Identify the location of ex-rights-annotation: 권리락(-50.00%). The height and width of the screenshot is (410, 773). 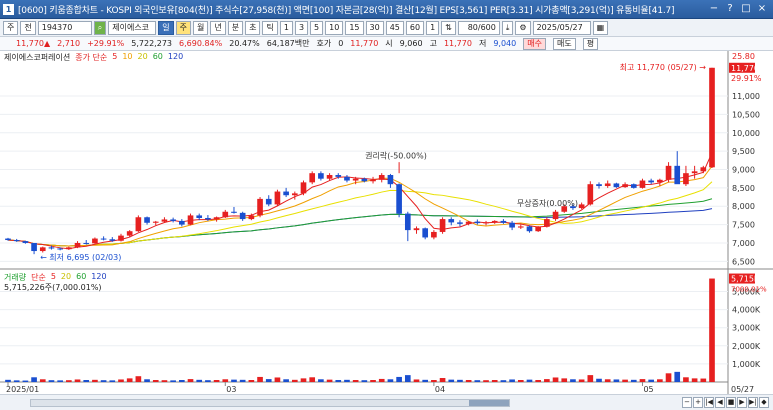
(396, 155).